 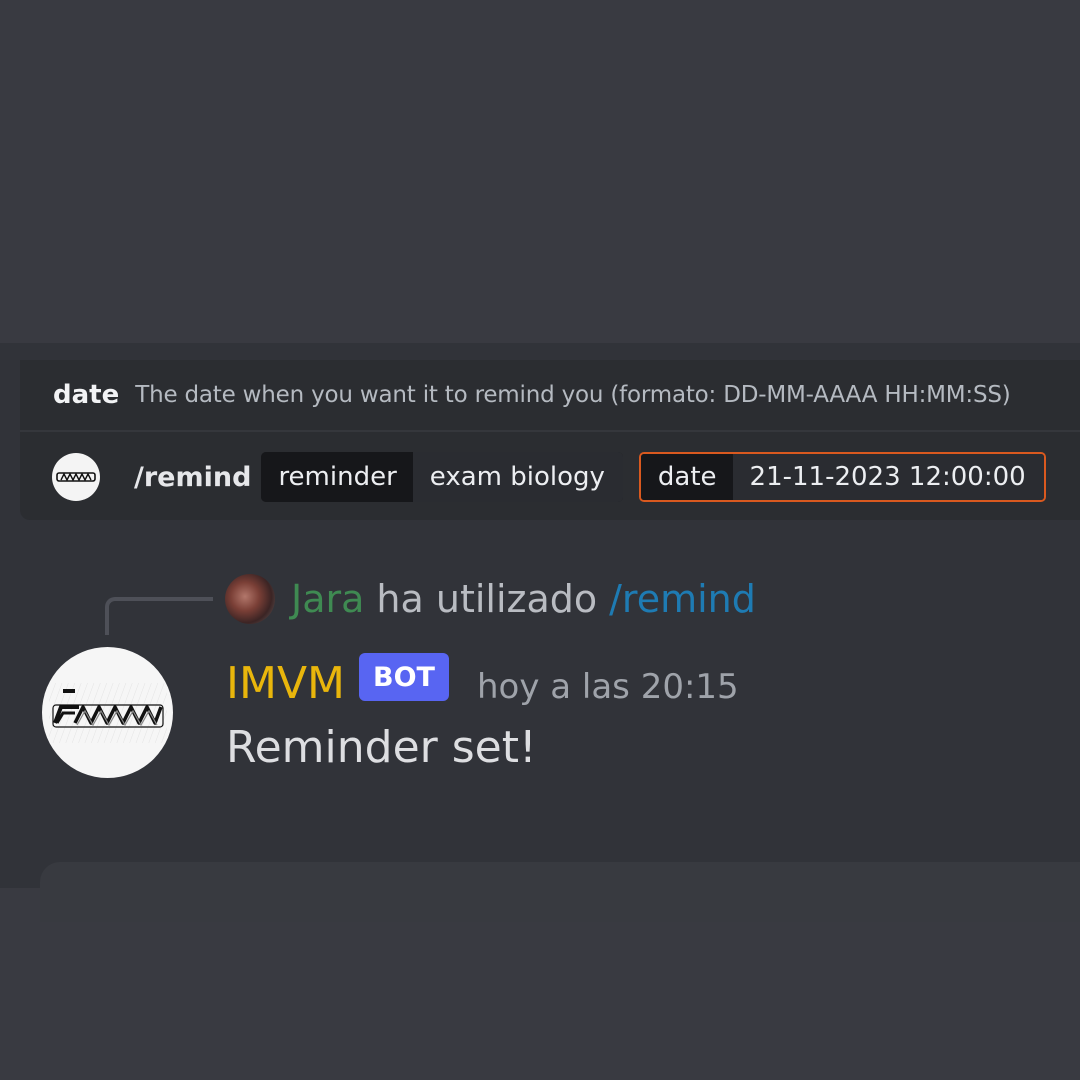 What do you see at coordinates (517, 477) in the screenshot?
I see `param-value: exam biology` at bounding box center [517, 477].